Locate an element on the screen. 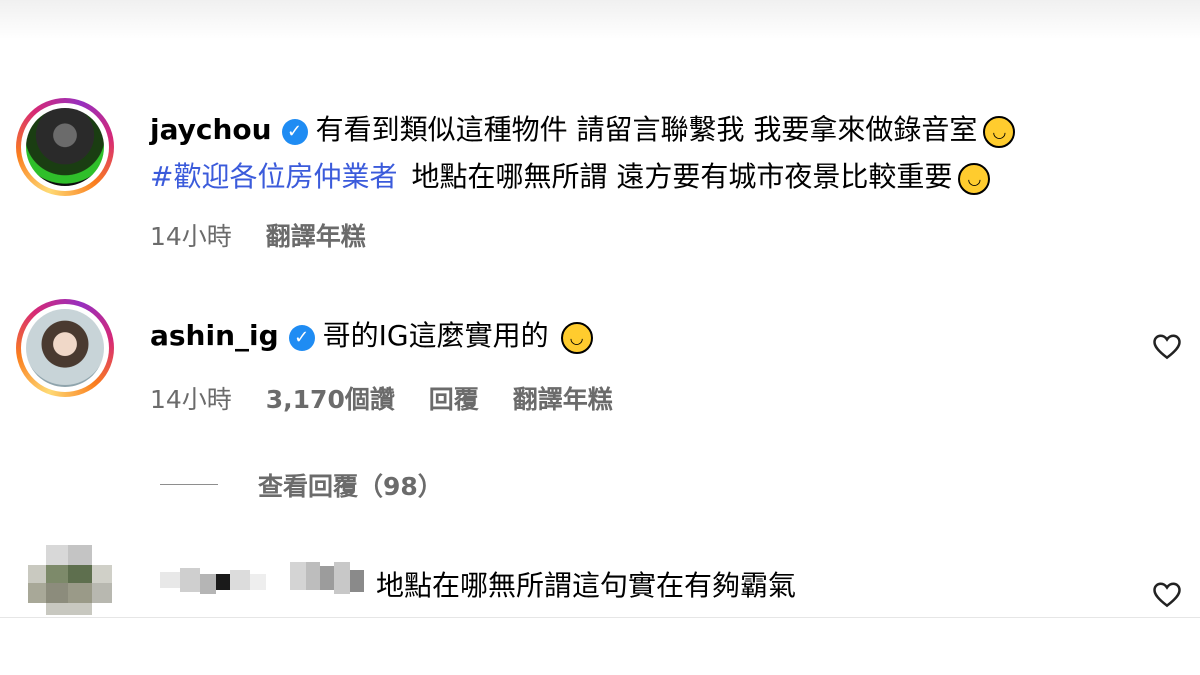 This screenshot has width=1200, height=675. avatar-jaychou is located at coordinates (65, 147).